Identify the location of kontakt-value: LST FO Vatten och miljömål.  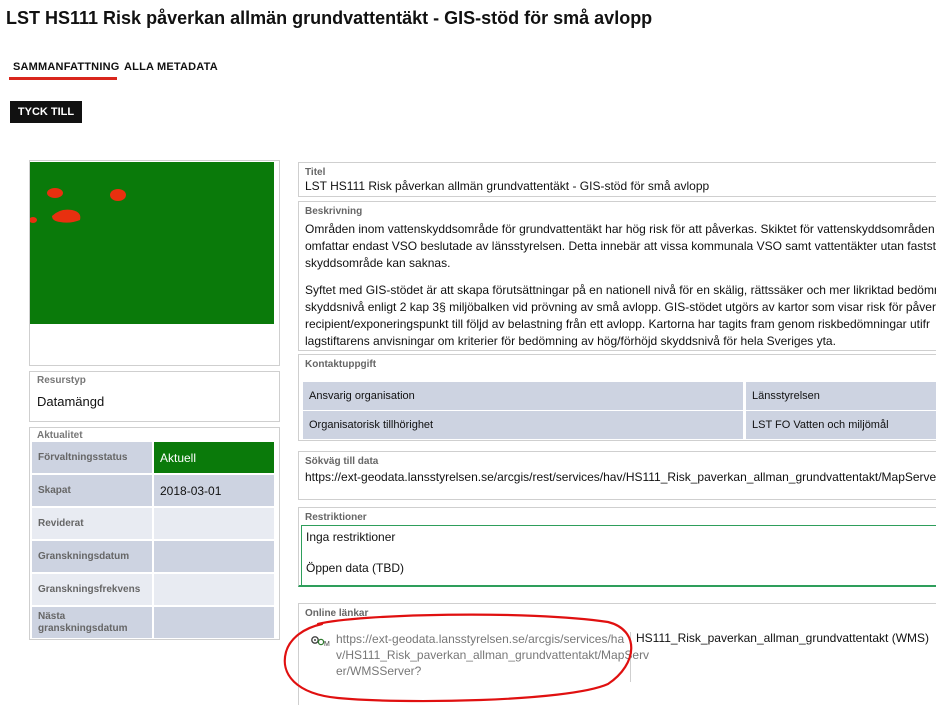
(841, 425).